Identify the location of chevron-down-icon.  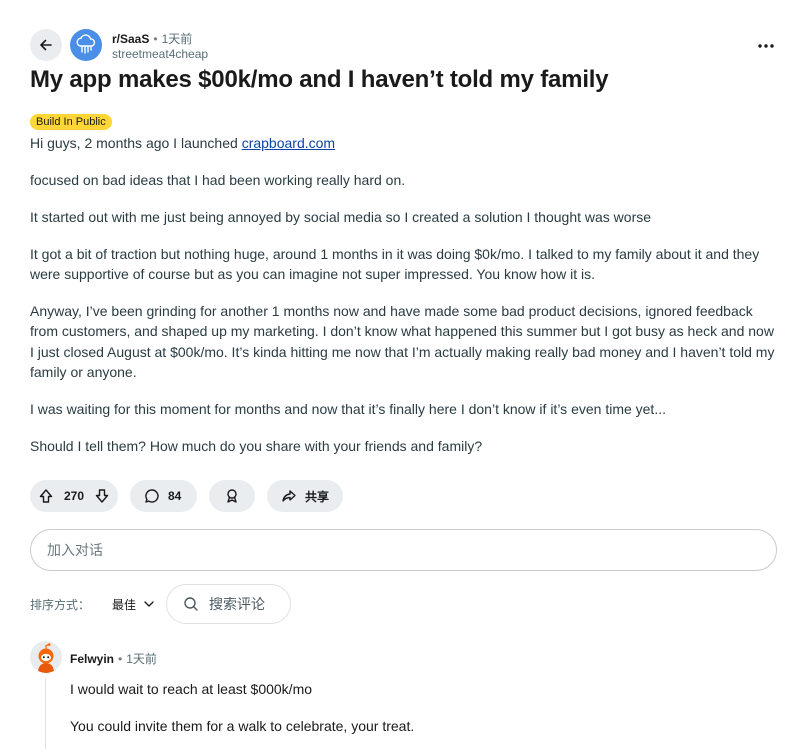
(149, 604).